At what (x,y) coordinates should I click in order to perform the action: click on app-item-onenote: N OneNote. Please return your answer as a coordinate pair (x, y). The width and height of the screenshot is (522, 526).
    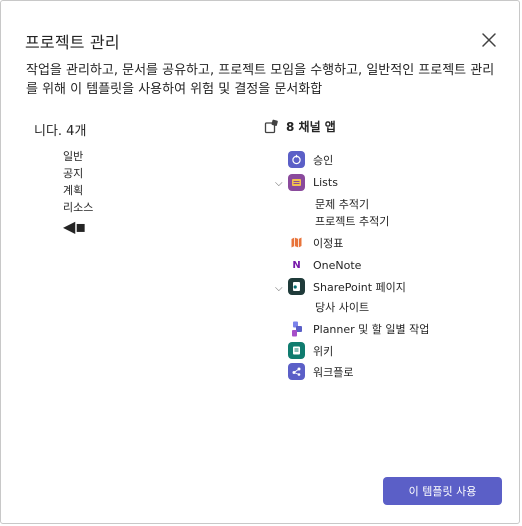
    Looking at the image, I should click on (324, 265).